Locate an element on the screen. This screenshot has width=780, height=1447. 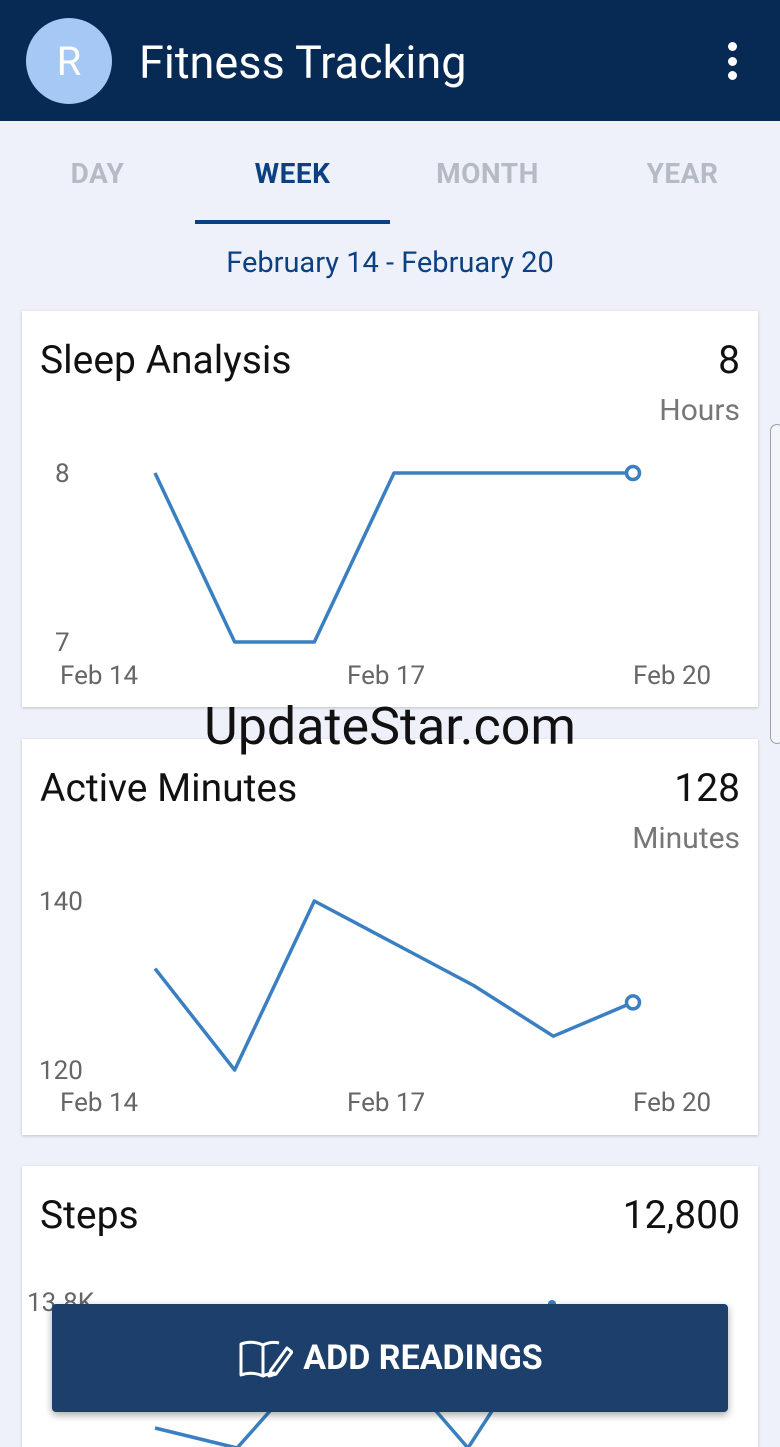
app-bar: R Fitness Tracking is located at coordinates (390, 60).